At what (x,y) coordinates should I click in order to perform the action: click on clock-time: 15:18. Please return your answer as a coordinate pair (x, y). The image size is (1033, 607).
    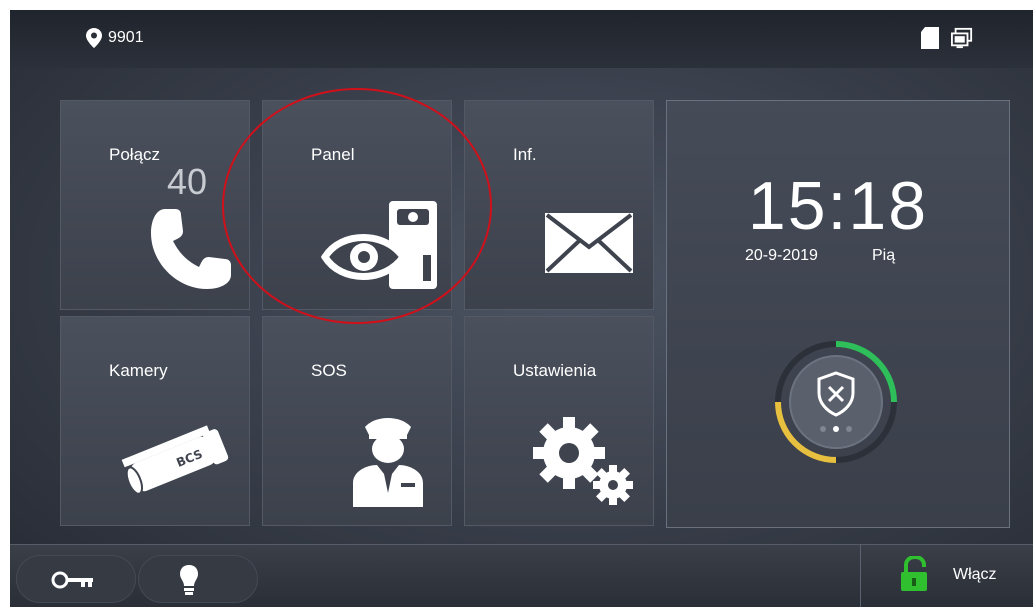
    Looking at the image, I should click on (838, 206).